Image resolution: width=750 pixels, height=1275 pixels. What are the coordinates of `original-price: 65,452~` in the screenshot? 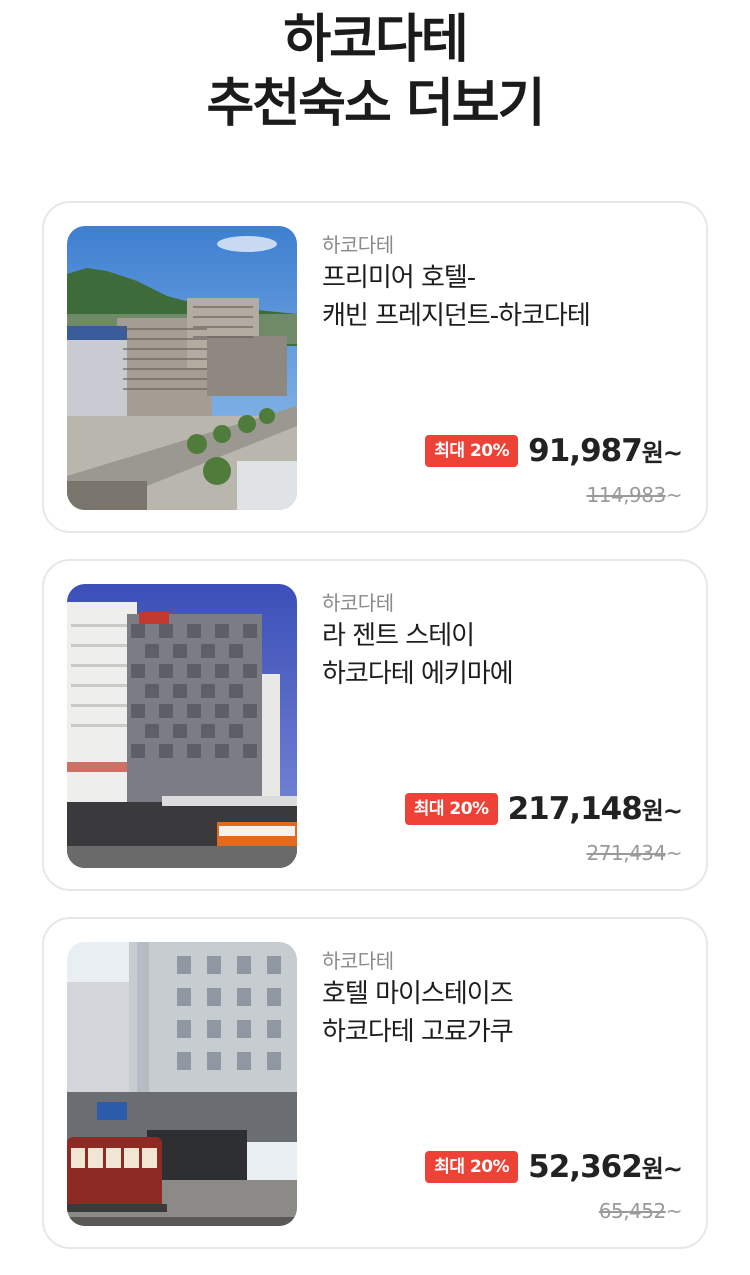 It's located at (640, 1211).